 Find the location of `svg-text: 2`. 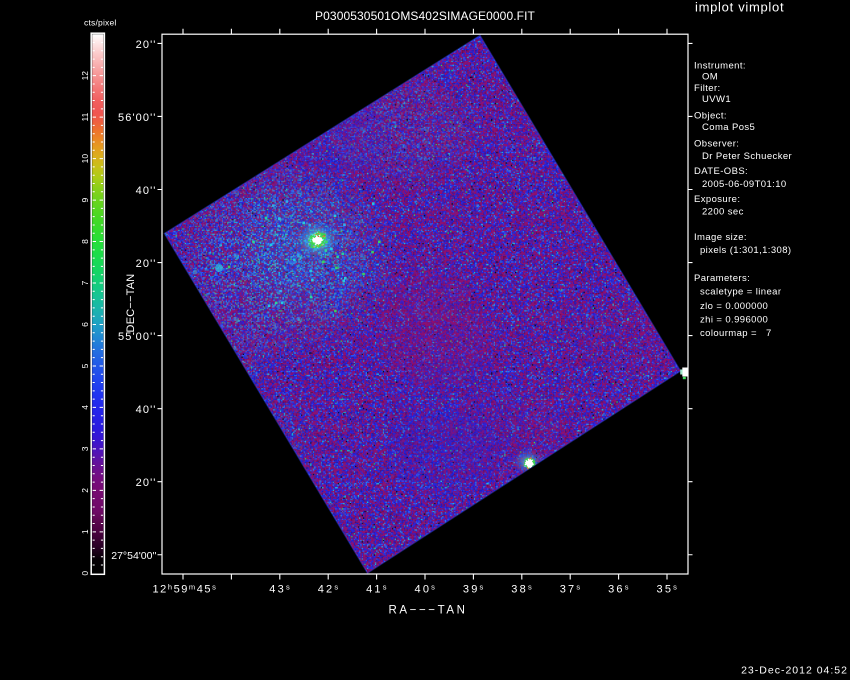

svg-text: 2 is located at coordinates (85, 490).